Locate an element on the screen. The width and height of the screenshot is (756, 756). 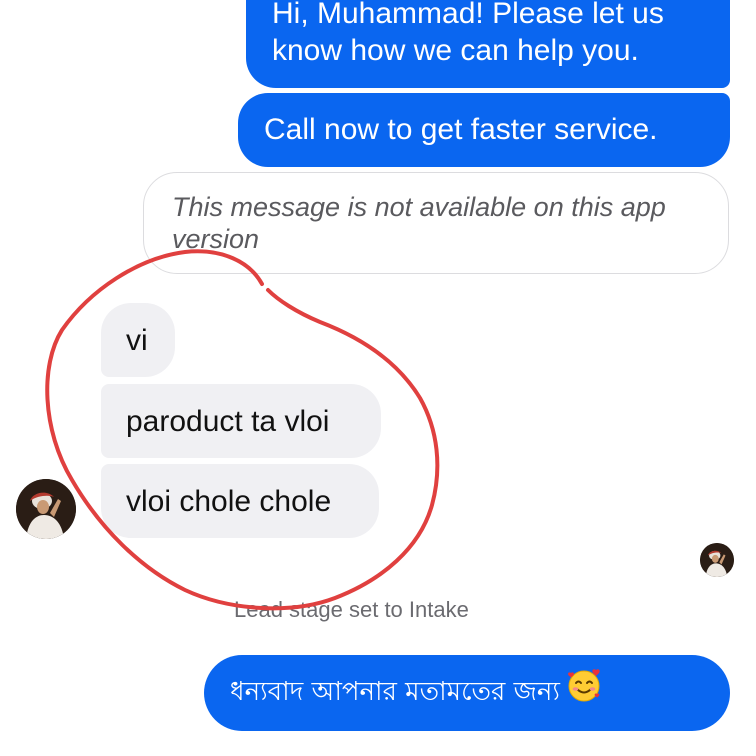
message-text: paroduct ta vloi is located at coordinates (228, 421).